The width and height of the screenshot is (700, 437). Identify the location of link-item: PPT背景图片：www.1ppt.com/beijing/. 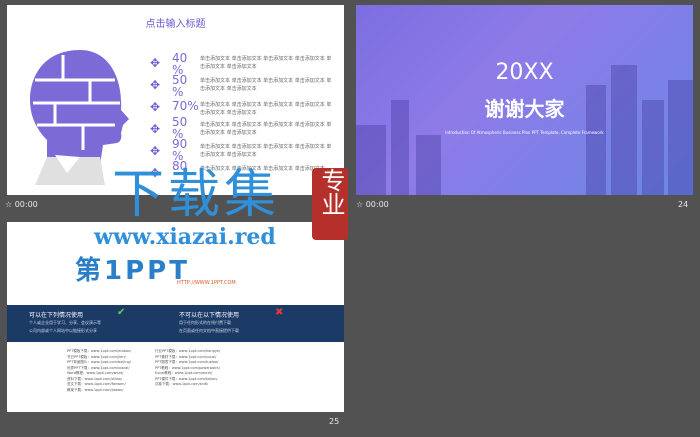
(99, 363).